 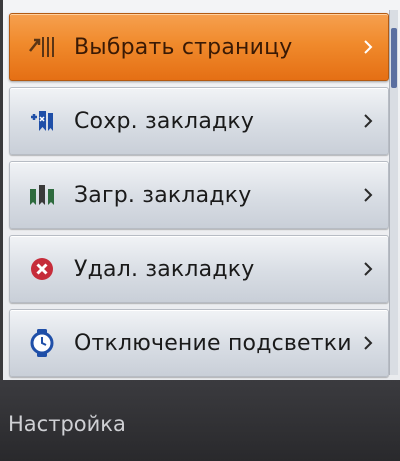 I want to click on load-bookmark-icon, so click(x=42, y=195).